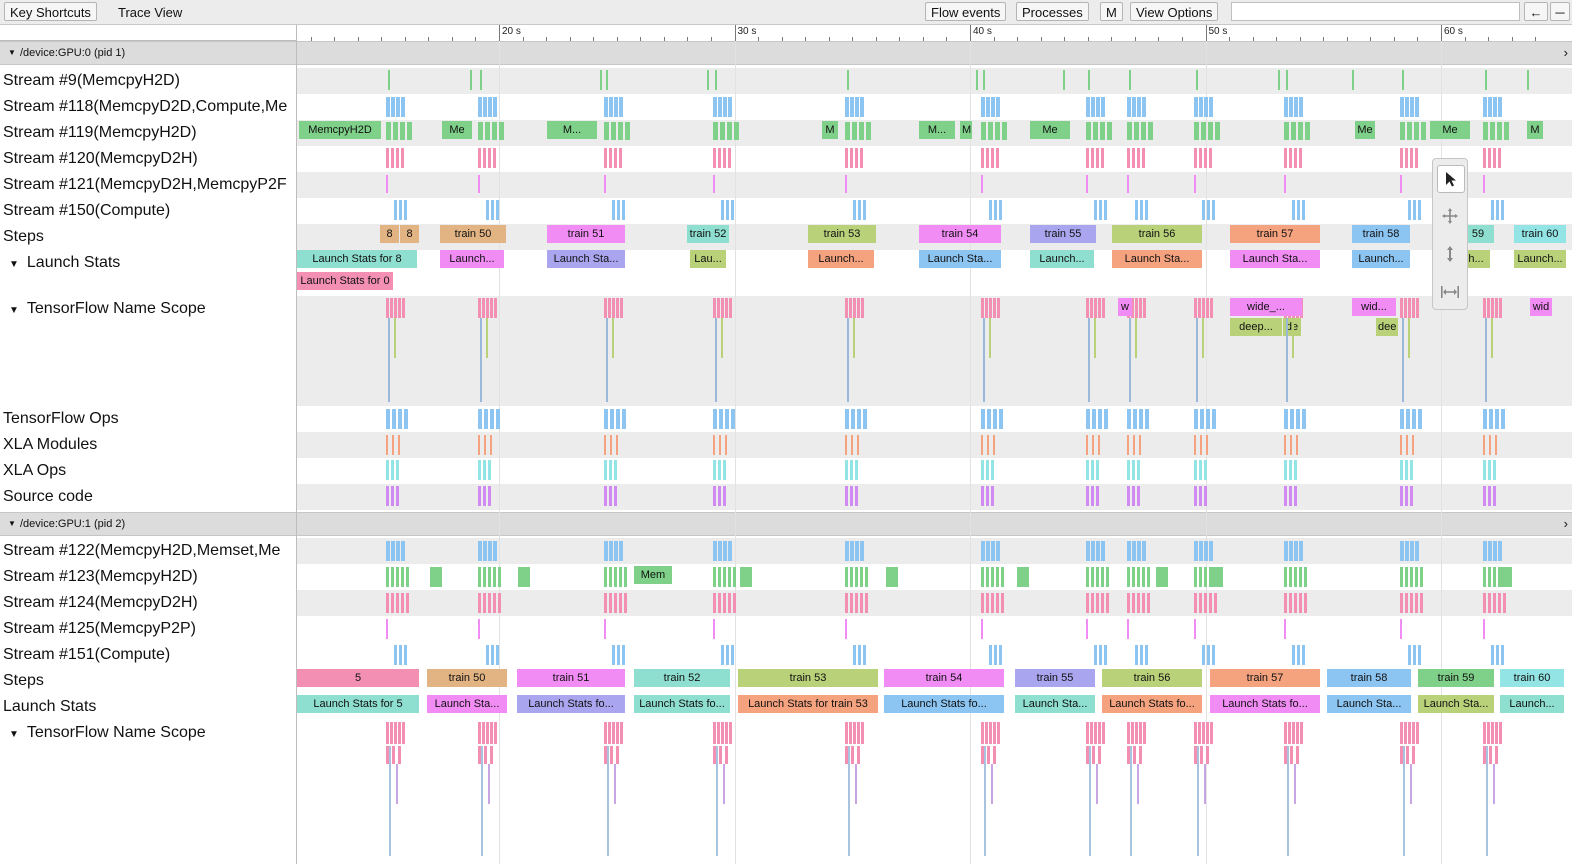 This screenshot has height=864, width=1572. What do you see at coordinates (87, 654) in the screenshot?
I see `track-label-text: Stream #151(Compute)` at bounding box center [87, 654].